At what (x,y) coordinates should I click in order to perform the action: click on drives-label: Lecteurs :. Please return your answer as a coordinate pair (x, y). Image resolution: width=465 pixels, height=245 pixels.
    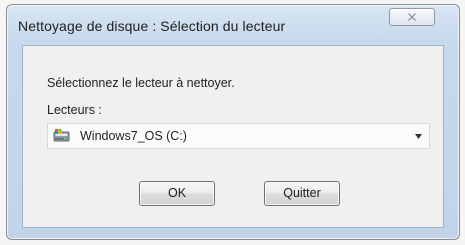
    Looking at the image, I should click on (74, 110).